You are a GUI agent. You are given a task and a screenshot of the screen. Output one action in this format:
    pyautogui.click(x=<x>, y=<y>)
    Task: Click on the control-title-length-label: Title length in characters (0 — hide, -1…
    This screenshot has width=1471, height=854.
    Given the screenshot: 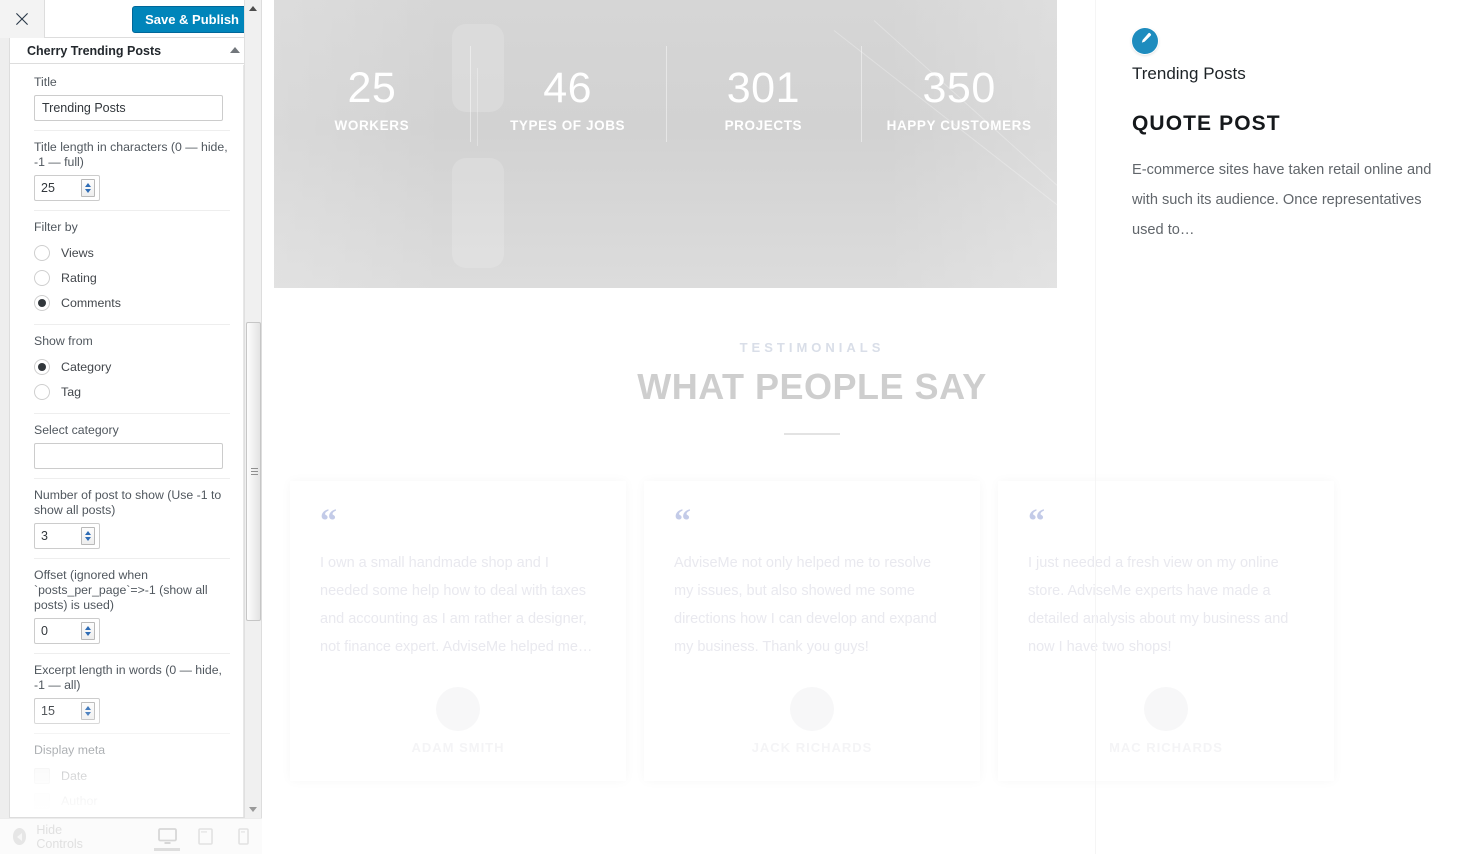 What is the action you would take?
    pyautogui.click(x=131, y=154)
    